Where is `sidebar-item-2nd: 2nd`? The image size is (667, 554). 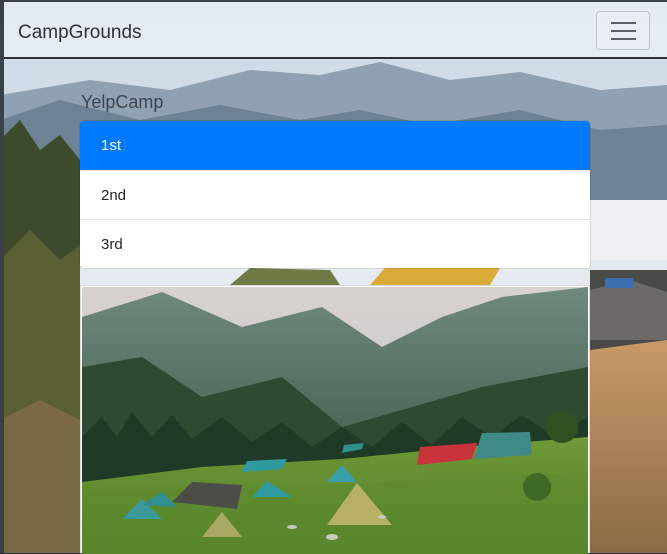 sidebar-item-2nd: 2nd is located at coordinates (335, 194).